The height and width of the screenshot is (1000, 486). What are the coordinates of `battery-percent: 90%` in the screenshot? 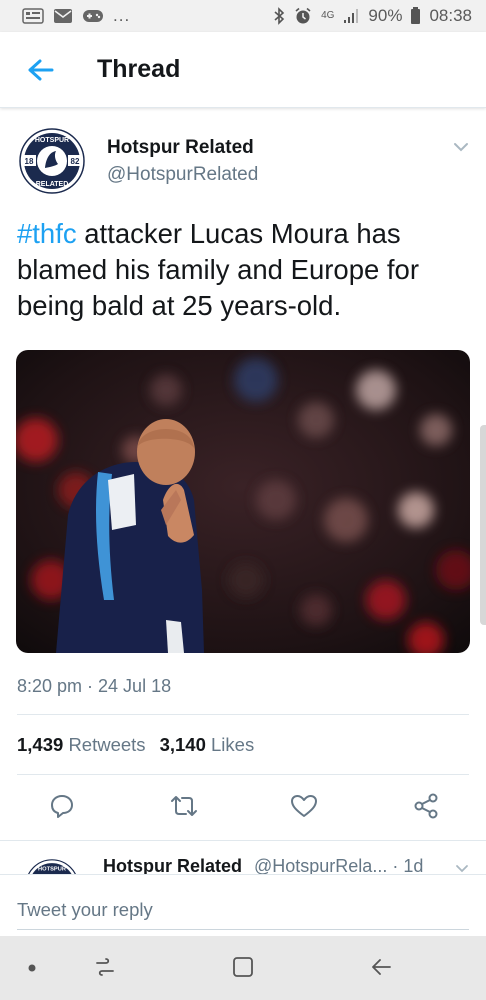 It's located at (385, 15).